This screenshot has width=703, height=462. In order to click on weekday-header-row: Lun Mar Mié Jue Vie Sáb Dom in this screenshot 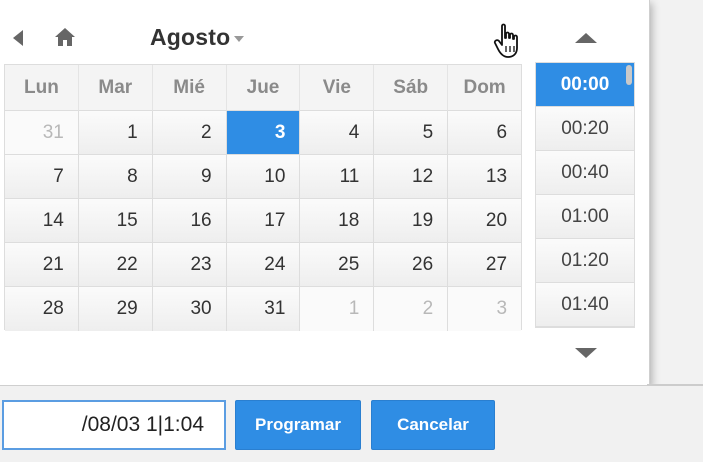, I will do `click(263, 88)`.